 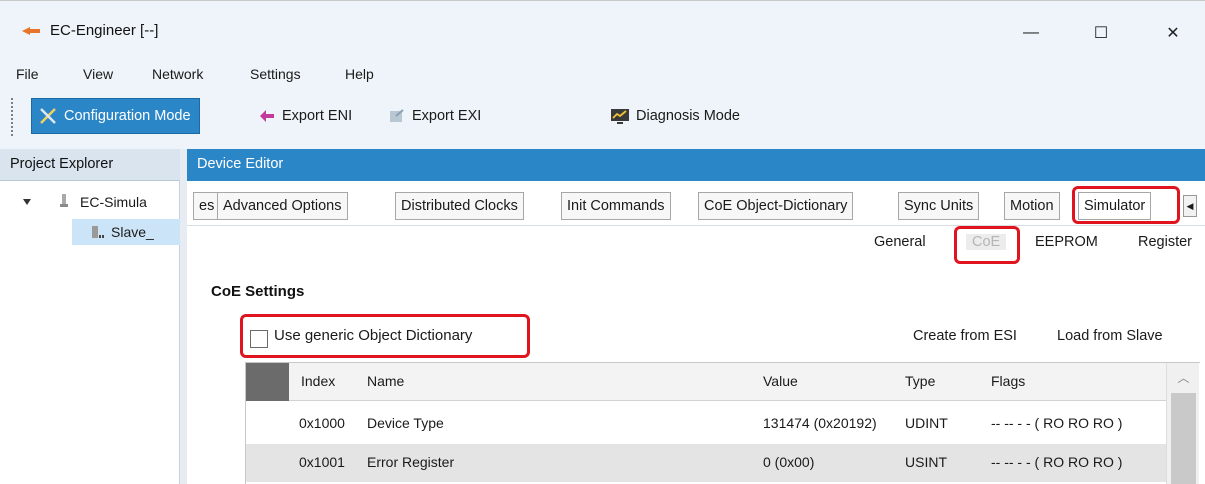 I want to click on maximize-button: ☐, so click(x=1101, y=33).